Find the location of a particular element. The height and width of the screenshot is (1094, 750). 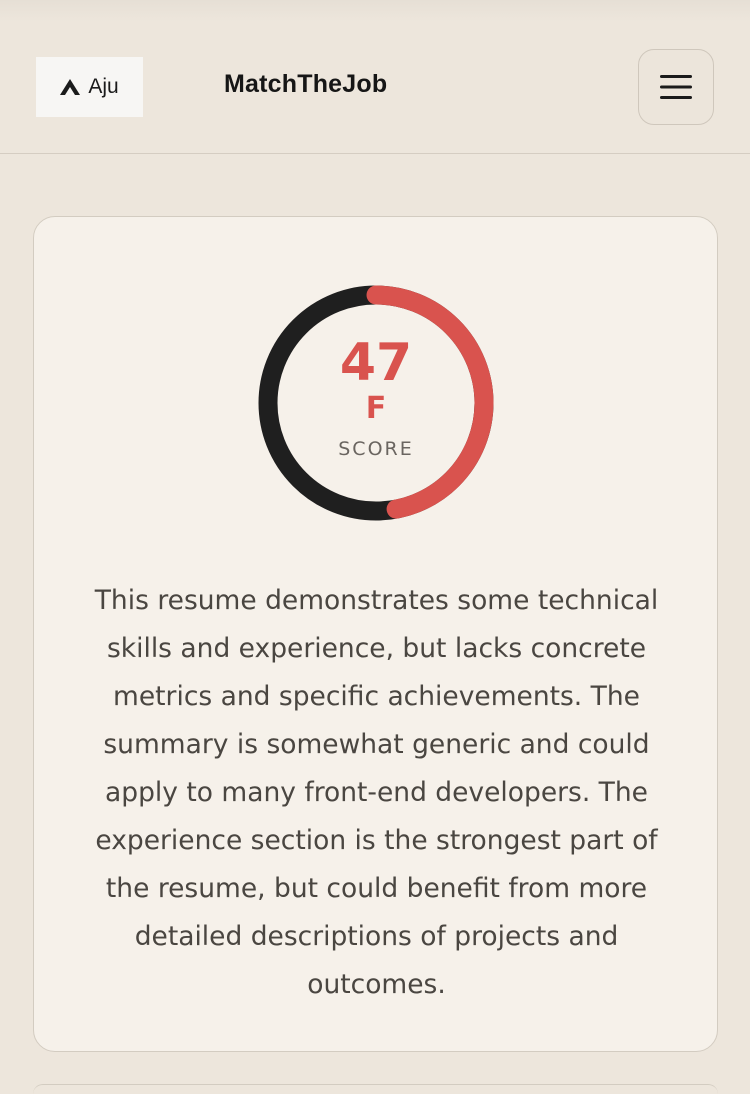

score-gauge: 47 F SCORE is located at coordinates (376, 403).